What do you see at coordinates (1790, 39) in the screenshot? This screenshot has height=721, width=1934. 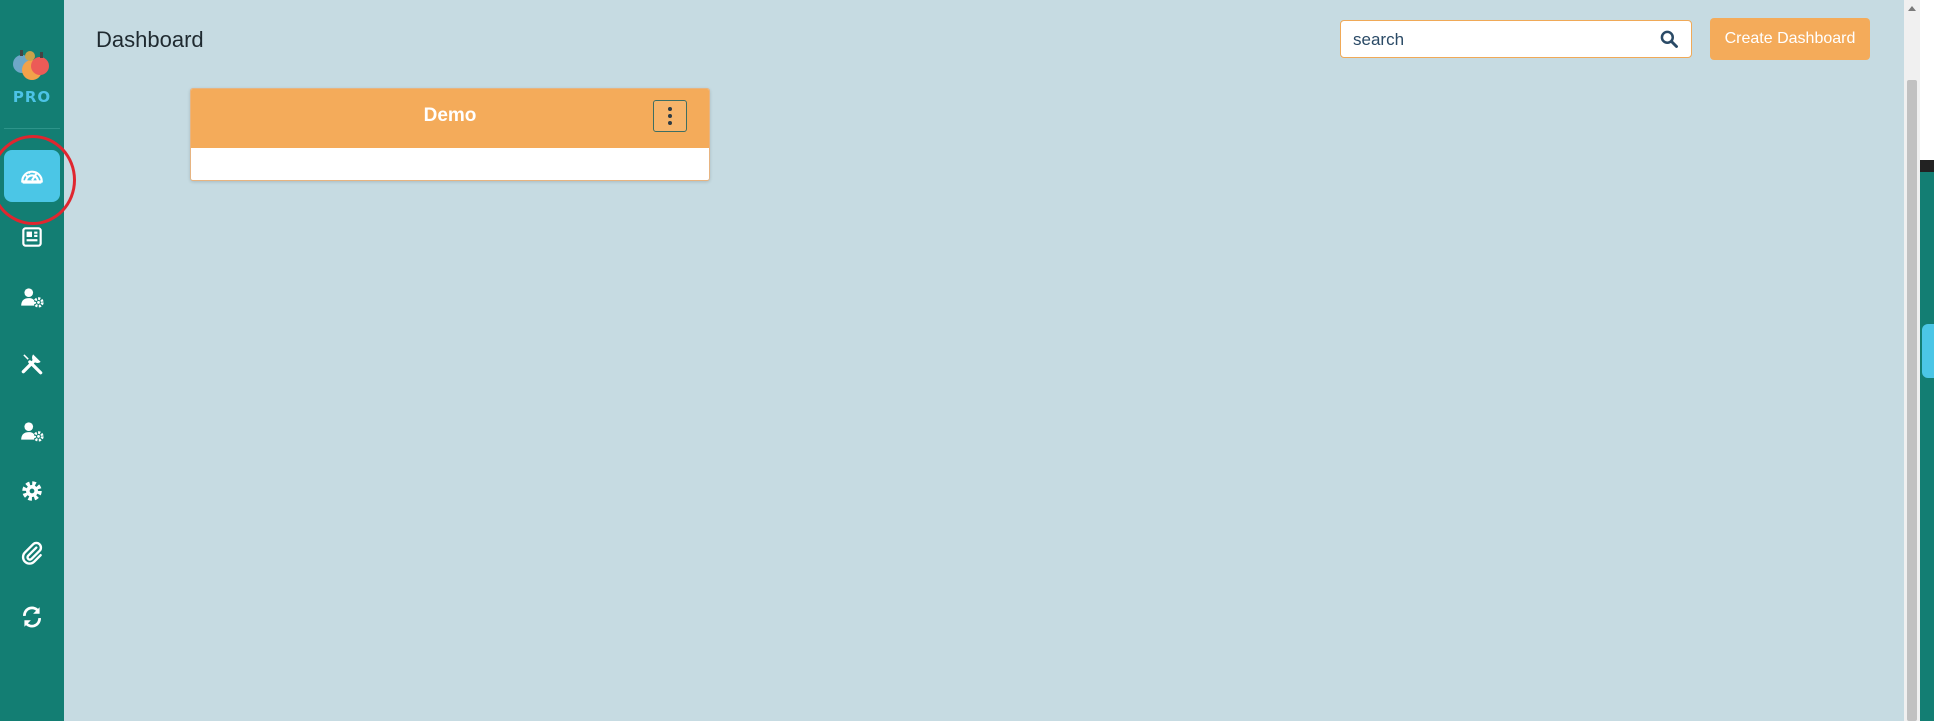 I see `create-dashboard-button: Create Dashboard` at bounding box center [1790, 39].